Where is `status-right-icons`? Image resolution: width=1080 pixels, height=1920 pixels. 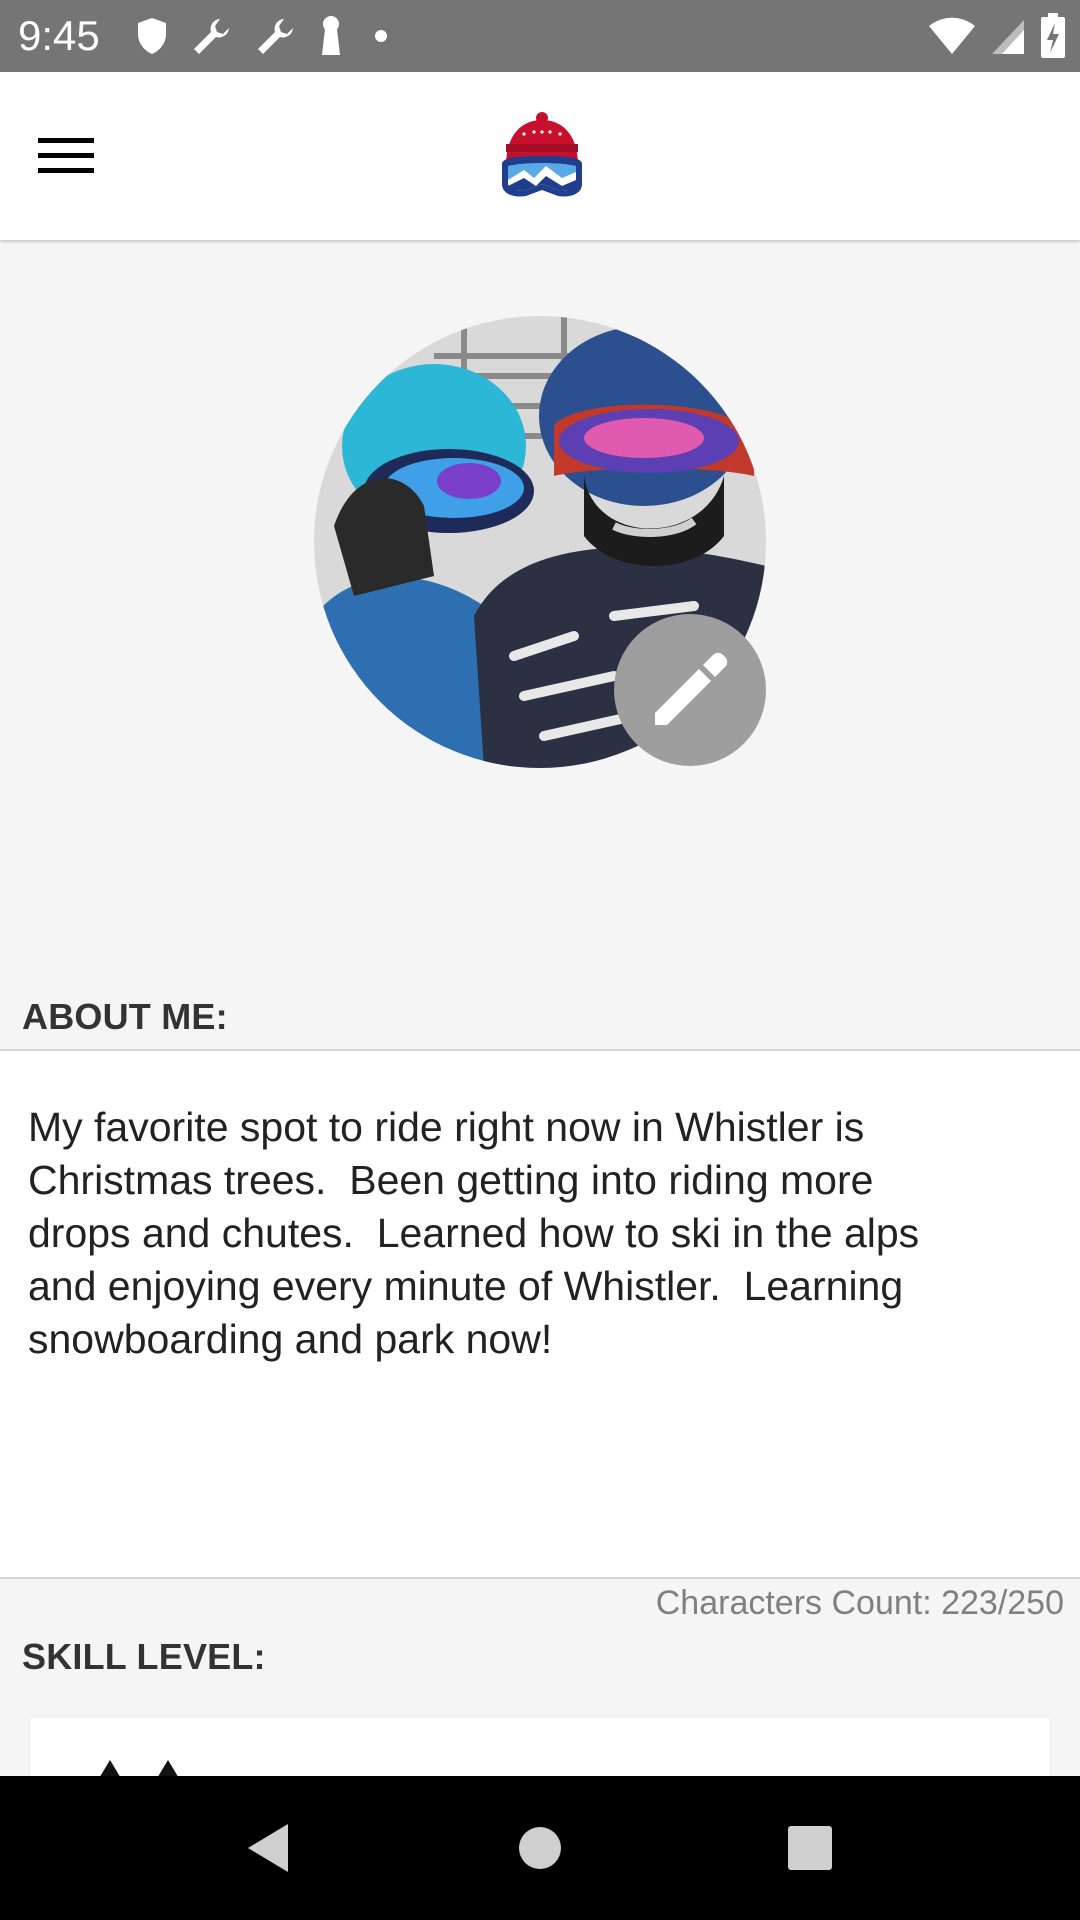 status-right-icons is located at coordinates (997, 36).